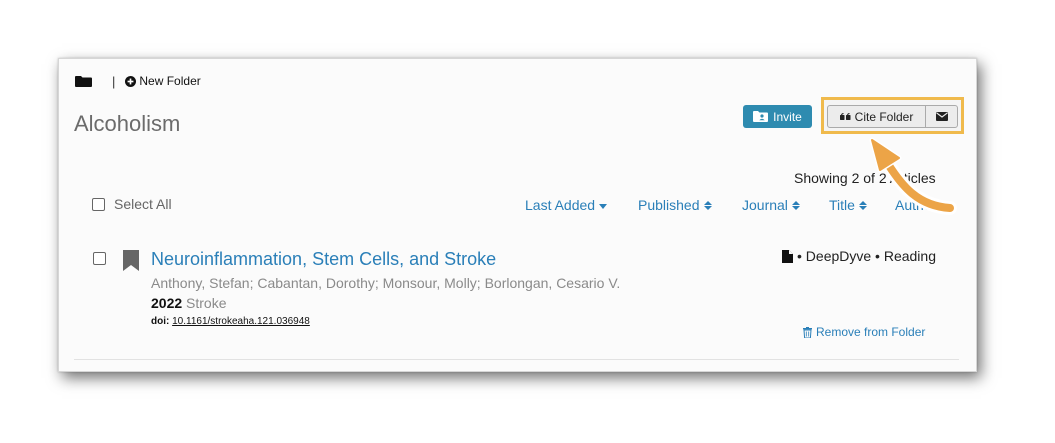 This screenshot has height=443, width=1055. I want to click on article-year-journal: 2022 Stroke, so click(189, 303).